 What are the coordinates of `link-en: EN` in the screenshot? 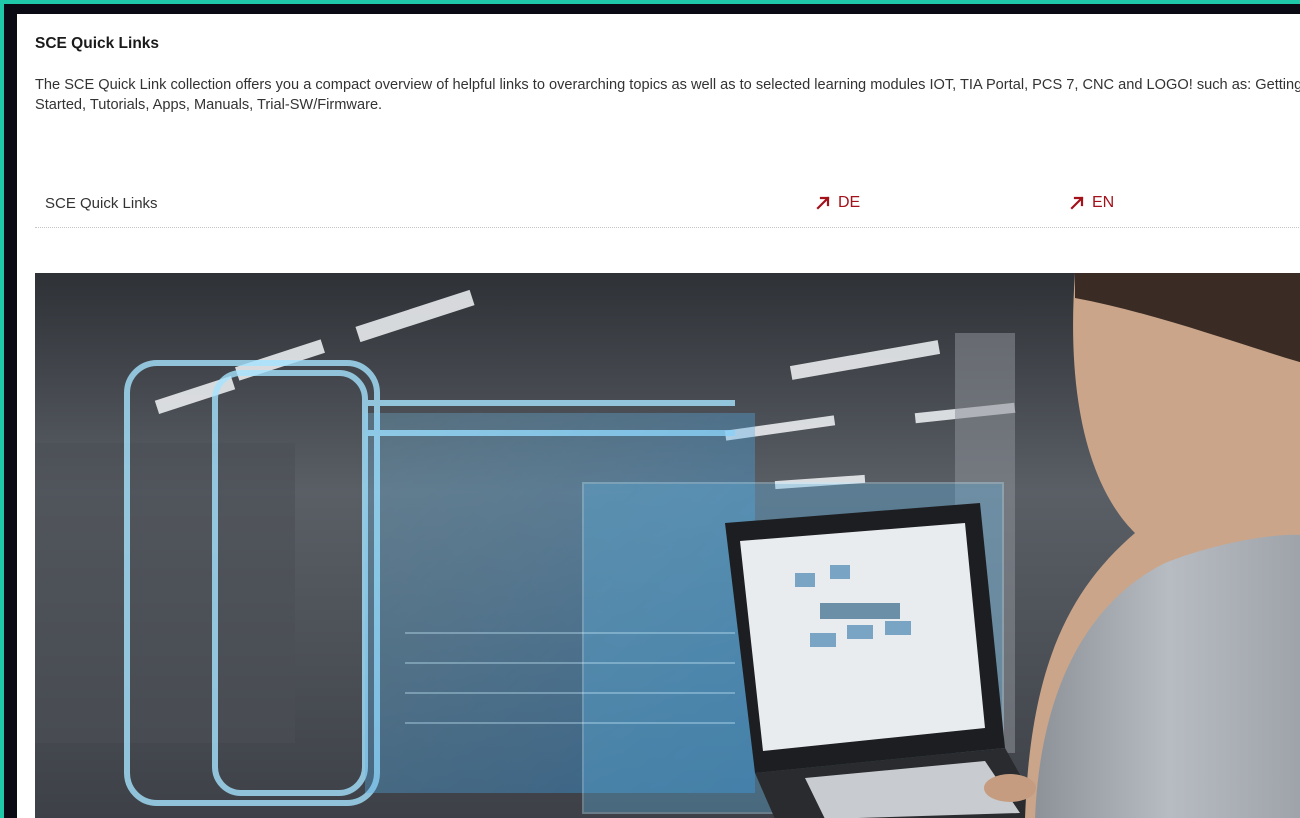 It's located at (1091, 203).